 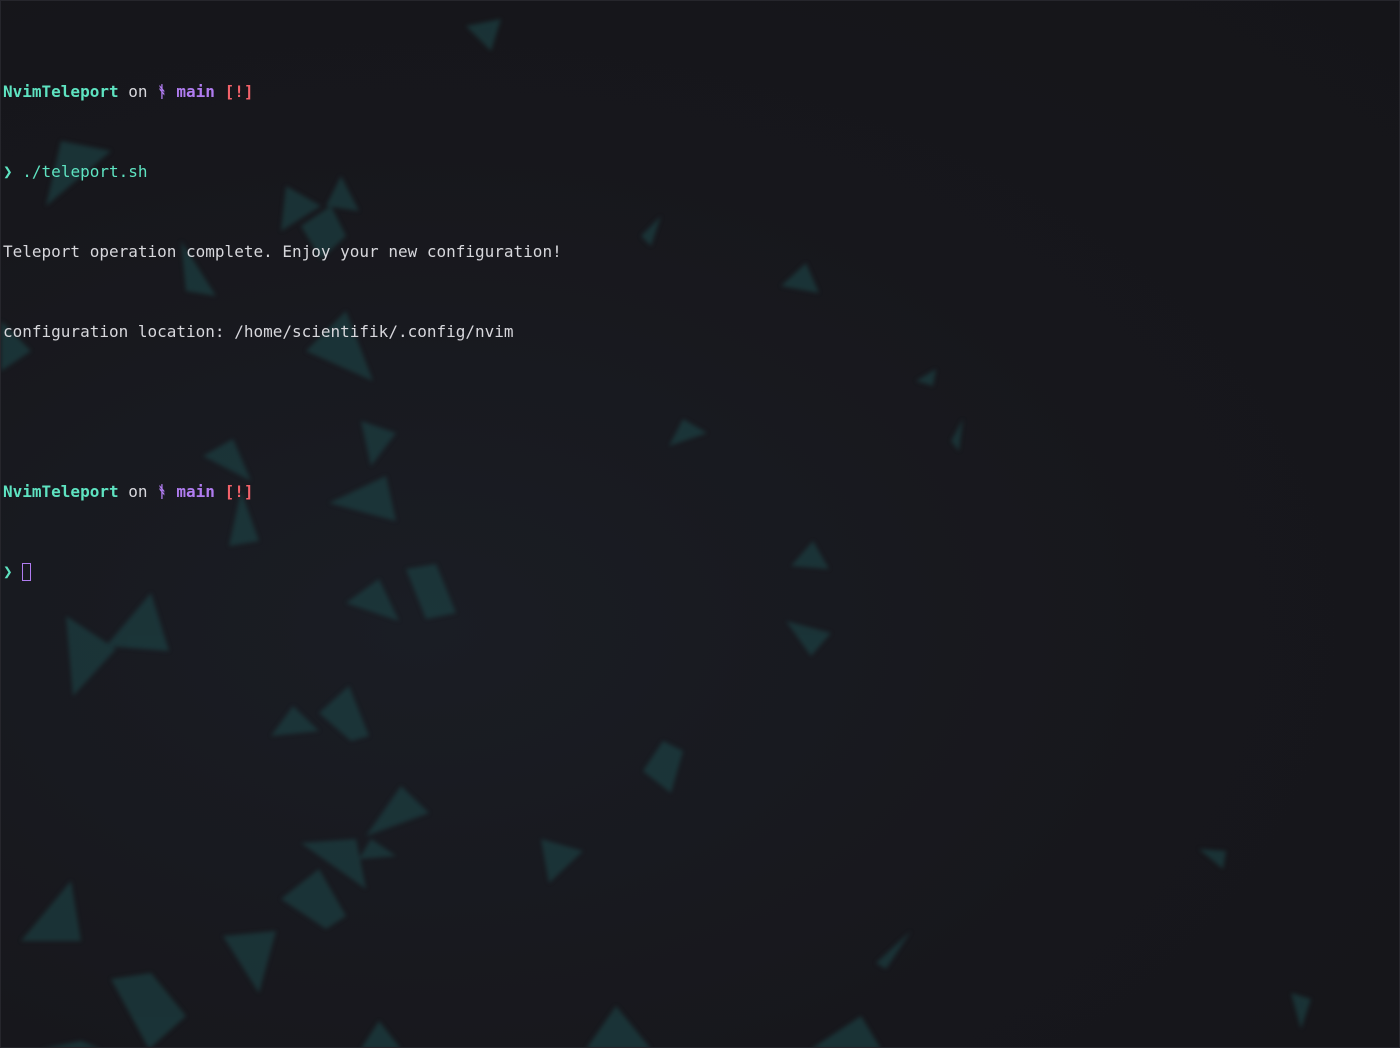 What do you see at coordinates (282, 172) in the screenshot?
I see `command-line: ❯ ./teleport.sh` at bounding box center [282, 172].